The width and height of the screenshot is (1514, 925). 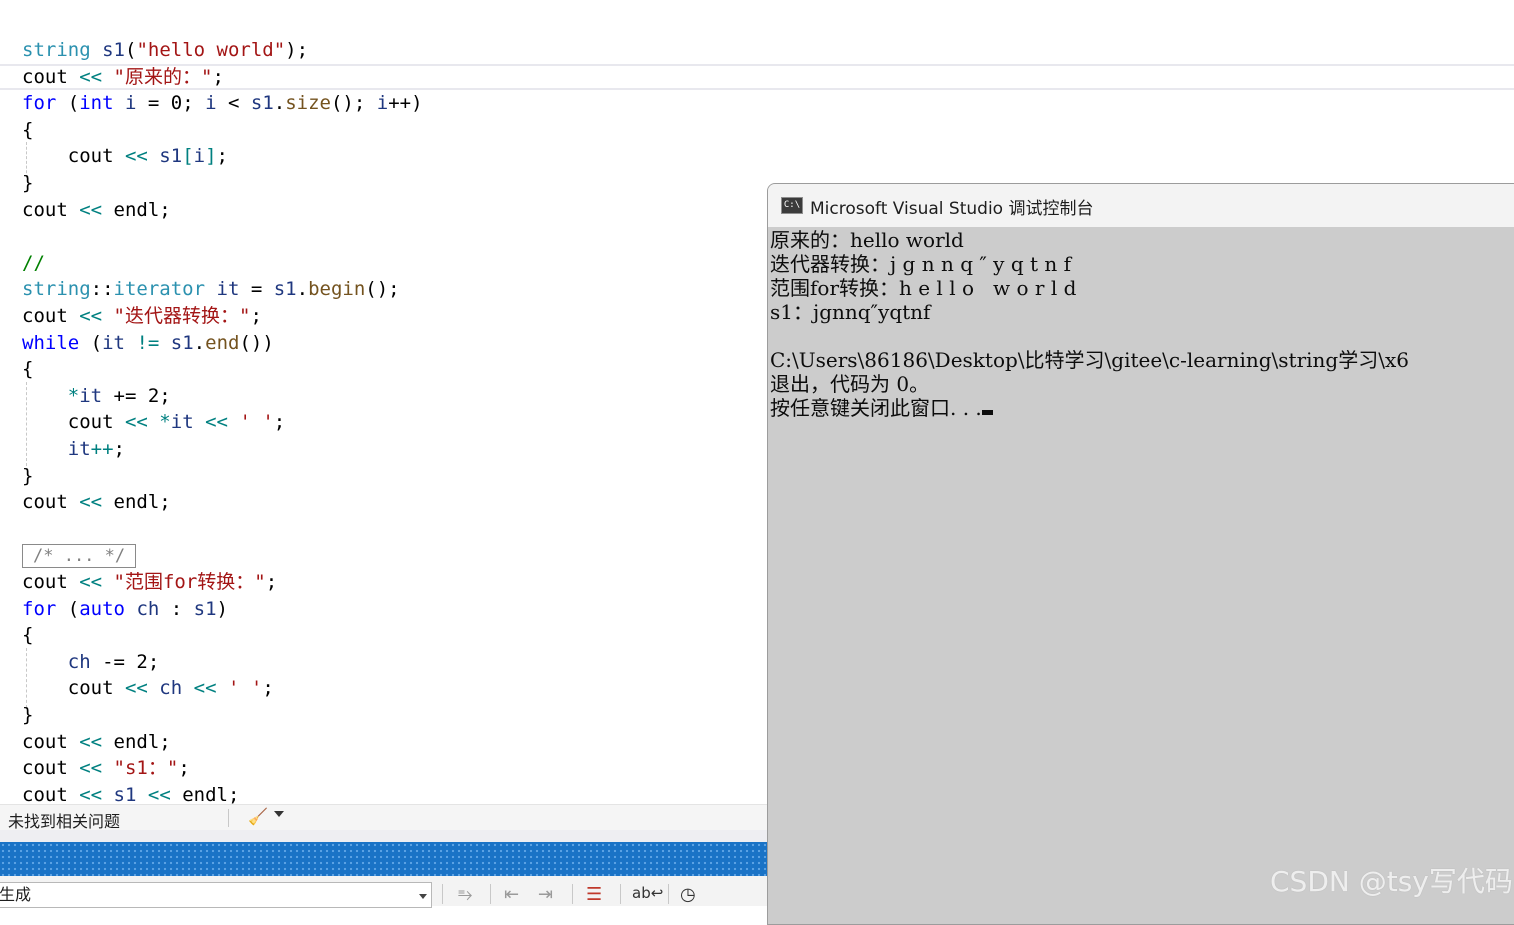 What do you see at coordinates (545, 894) in the screenshot?
I see `align-right-icon: ⇥` at bounding box center [545, 894].